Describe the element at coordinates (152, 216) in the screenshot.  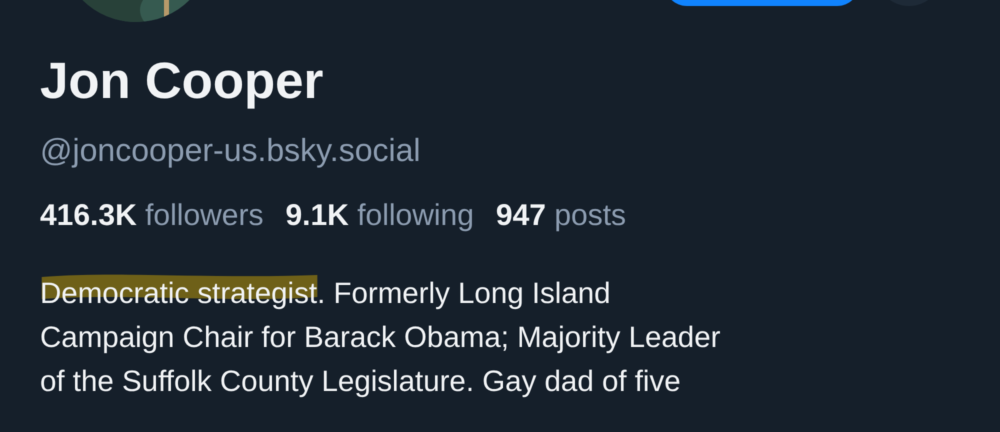
I see `profile-stat: 416.3K followers` at that location.